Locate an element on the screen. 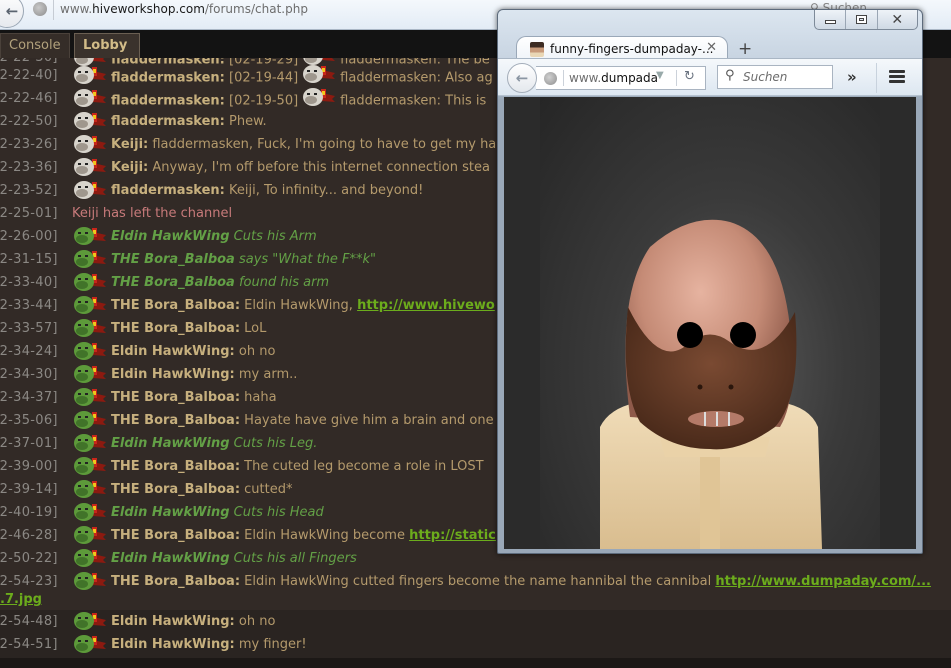 This screenshot has width=951, height=668. emote-message: THE Bora_Balboa found his arm is located at coordinates (220, 282).